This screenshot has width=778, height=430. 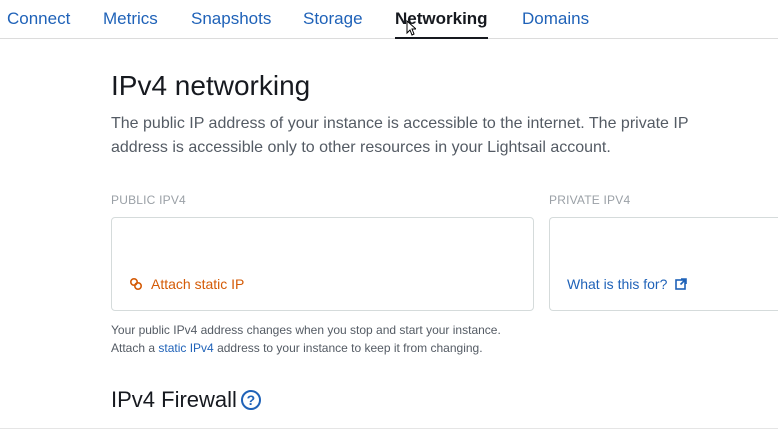 What do you see at coordinates (617, 284) in the screenshot?
I see `what-is-this-for-label: What is this for?` at bounding box center [617, 284].